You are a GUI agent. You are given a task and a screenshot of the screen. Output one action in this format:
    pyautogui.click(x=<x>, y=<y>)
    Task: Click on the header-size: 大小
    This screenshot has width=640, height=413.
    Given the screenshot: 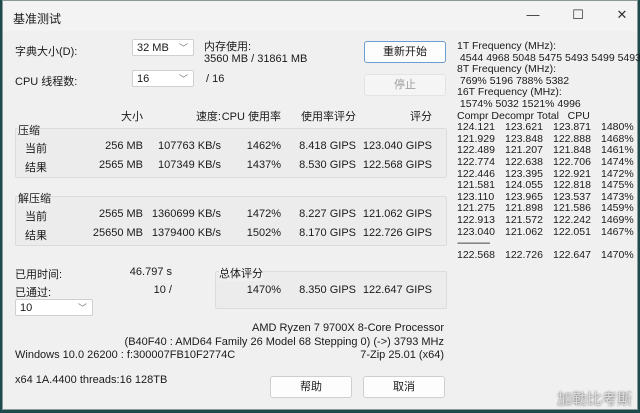 What is the action you would take?
    pyautogui.click(x=132, y=117)
    